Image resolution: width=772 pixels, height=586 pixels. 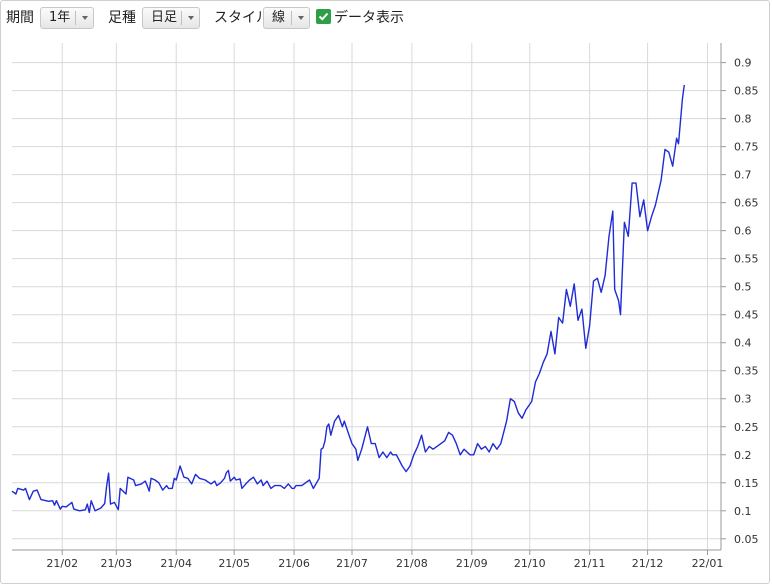 I want to click on y-tick-label: 0.35, so click(x=746, y=371).